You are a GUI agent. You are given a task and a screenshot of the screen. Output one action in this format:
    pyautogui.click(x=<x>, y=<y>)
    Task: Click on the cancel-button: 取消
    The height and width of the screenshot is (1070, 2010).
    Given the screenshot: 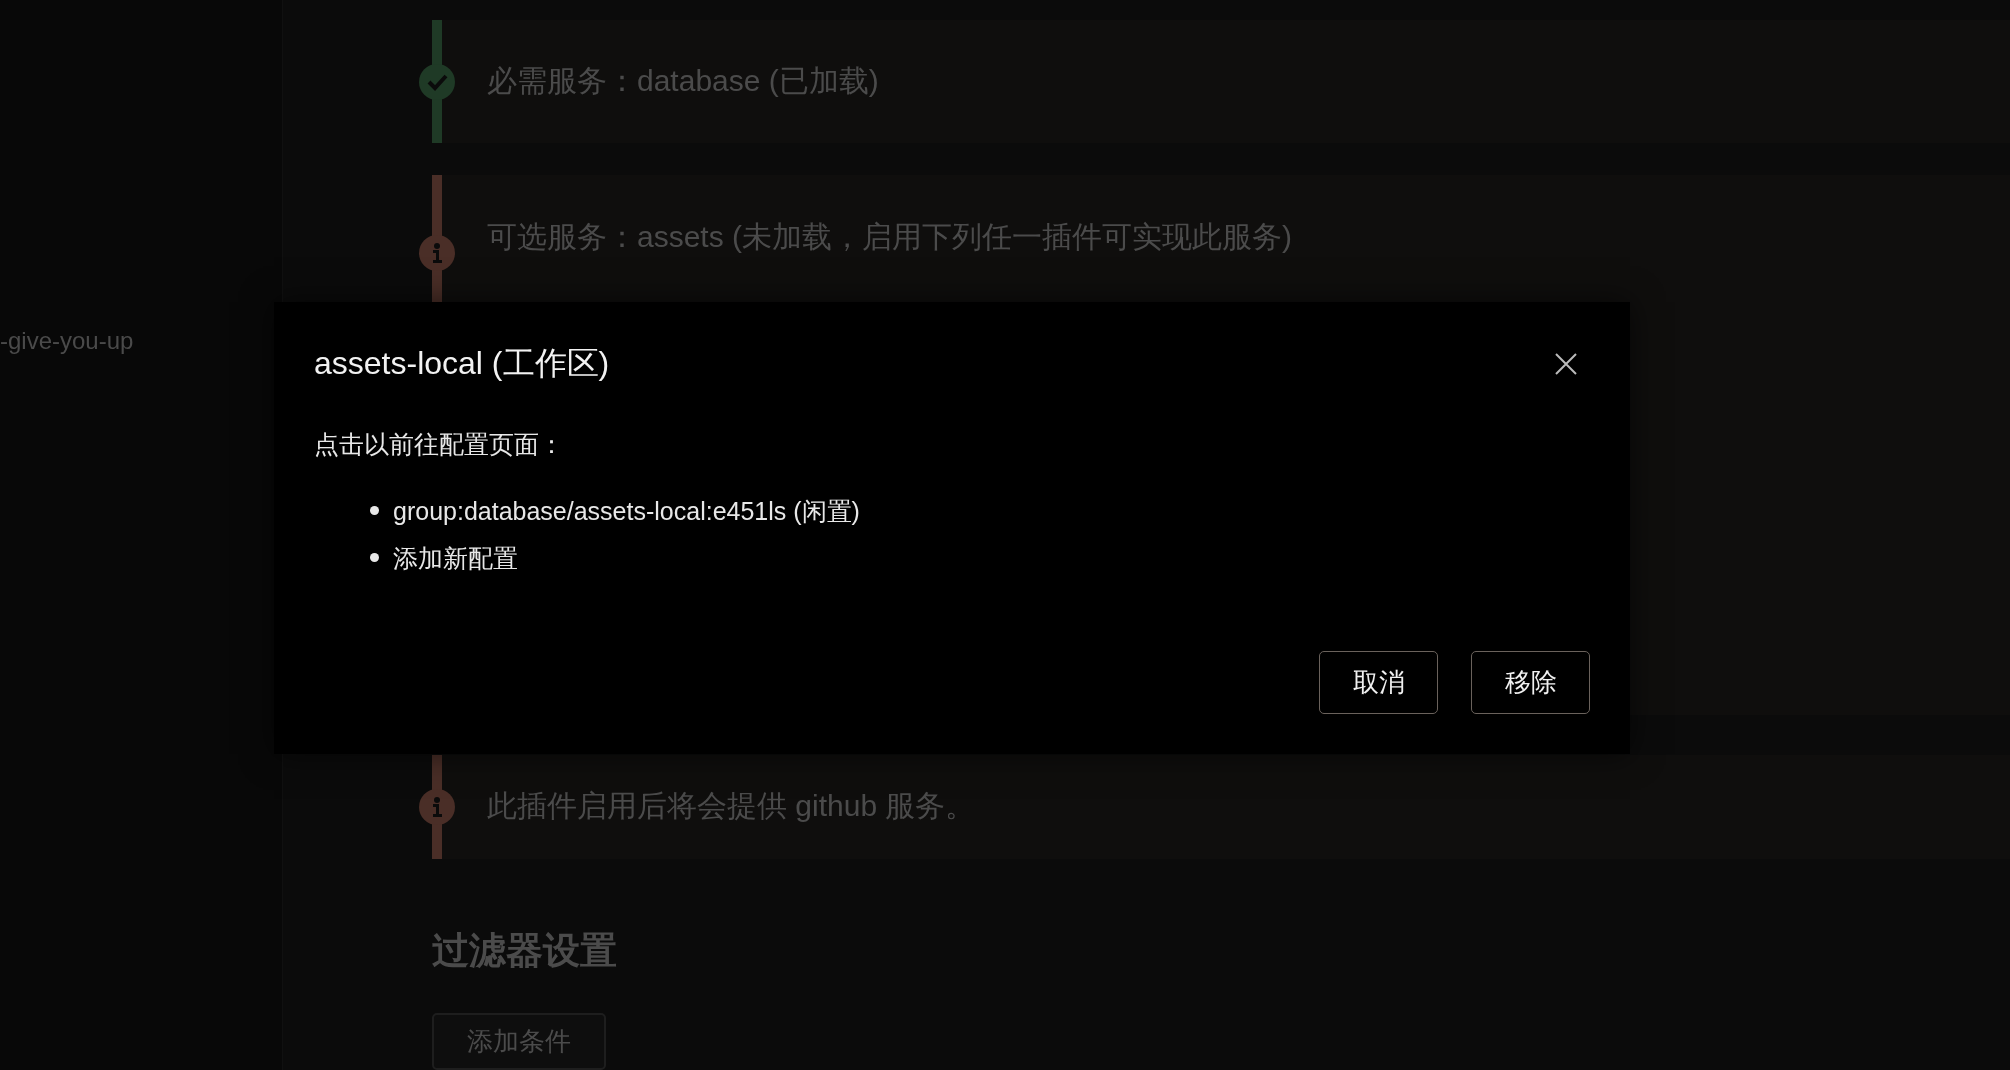 What is the action you would take?
    pyautogui.click(x=1378, y=682)
    